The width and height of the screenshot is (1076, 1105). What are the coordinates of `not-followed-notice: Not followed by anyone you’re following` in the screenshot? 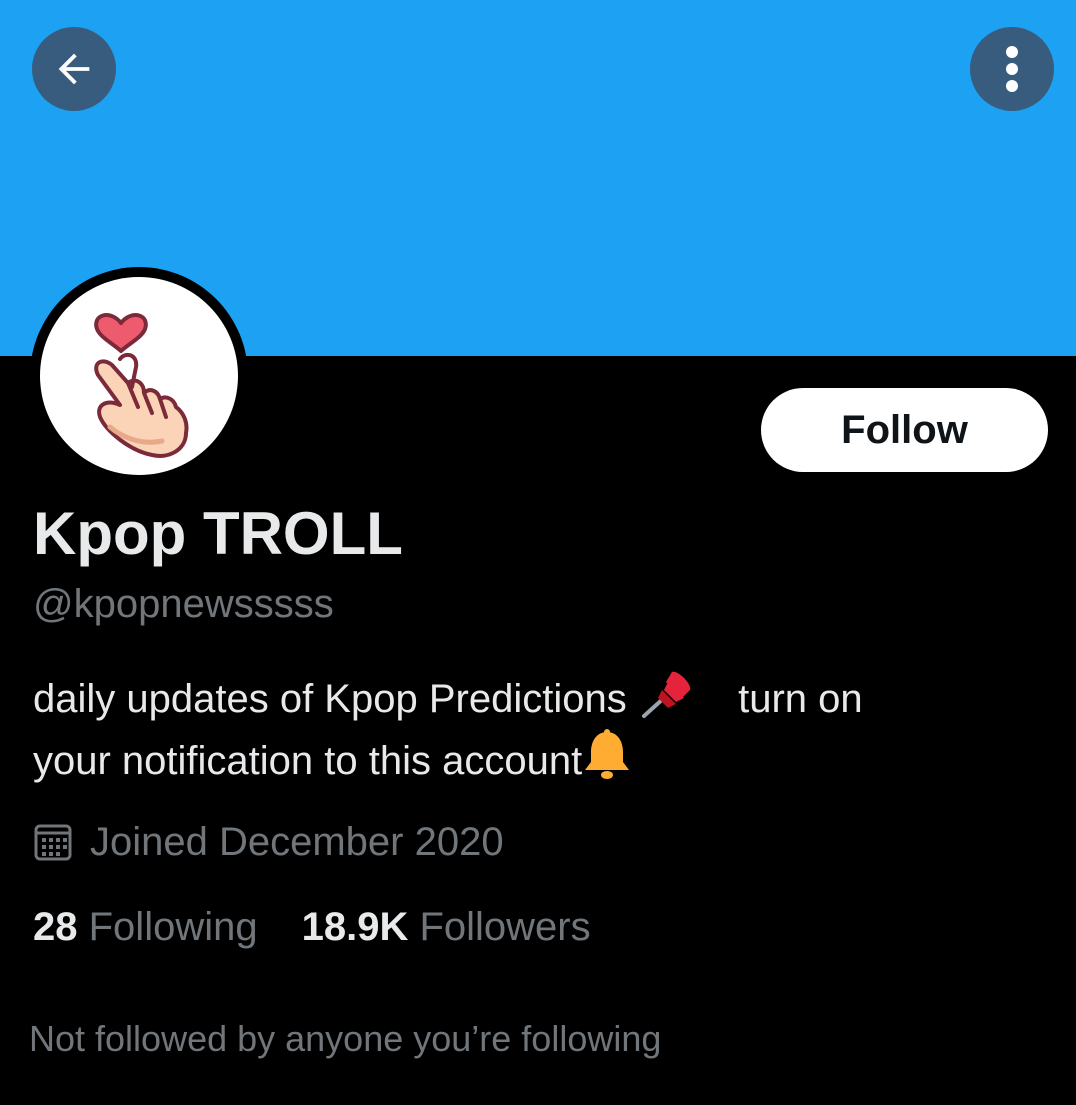 It's located at (345, 1038).